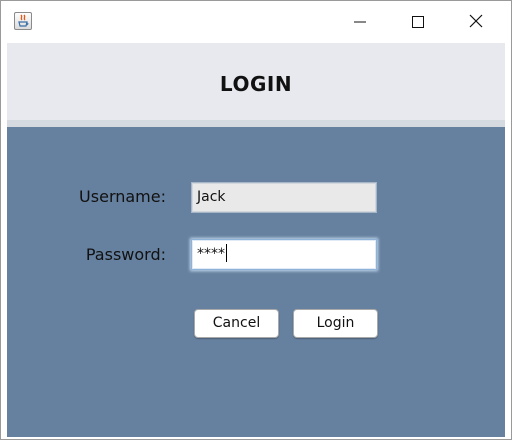  I want to click on maximize-button, so click(418, 22).